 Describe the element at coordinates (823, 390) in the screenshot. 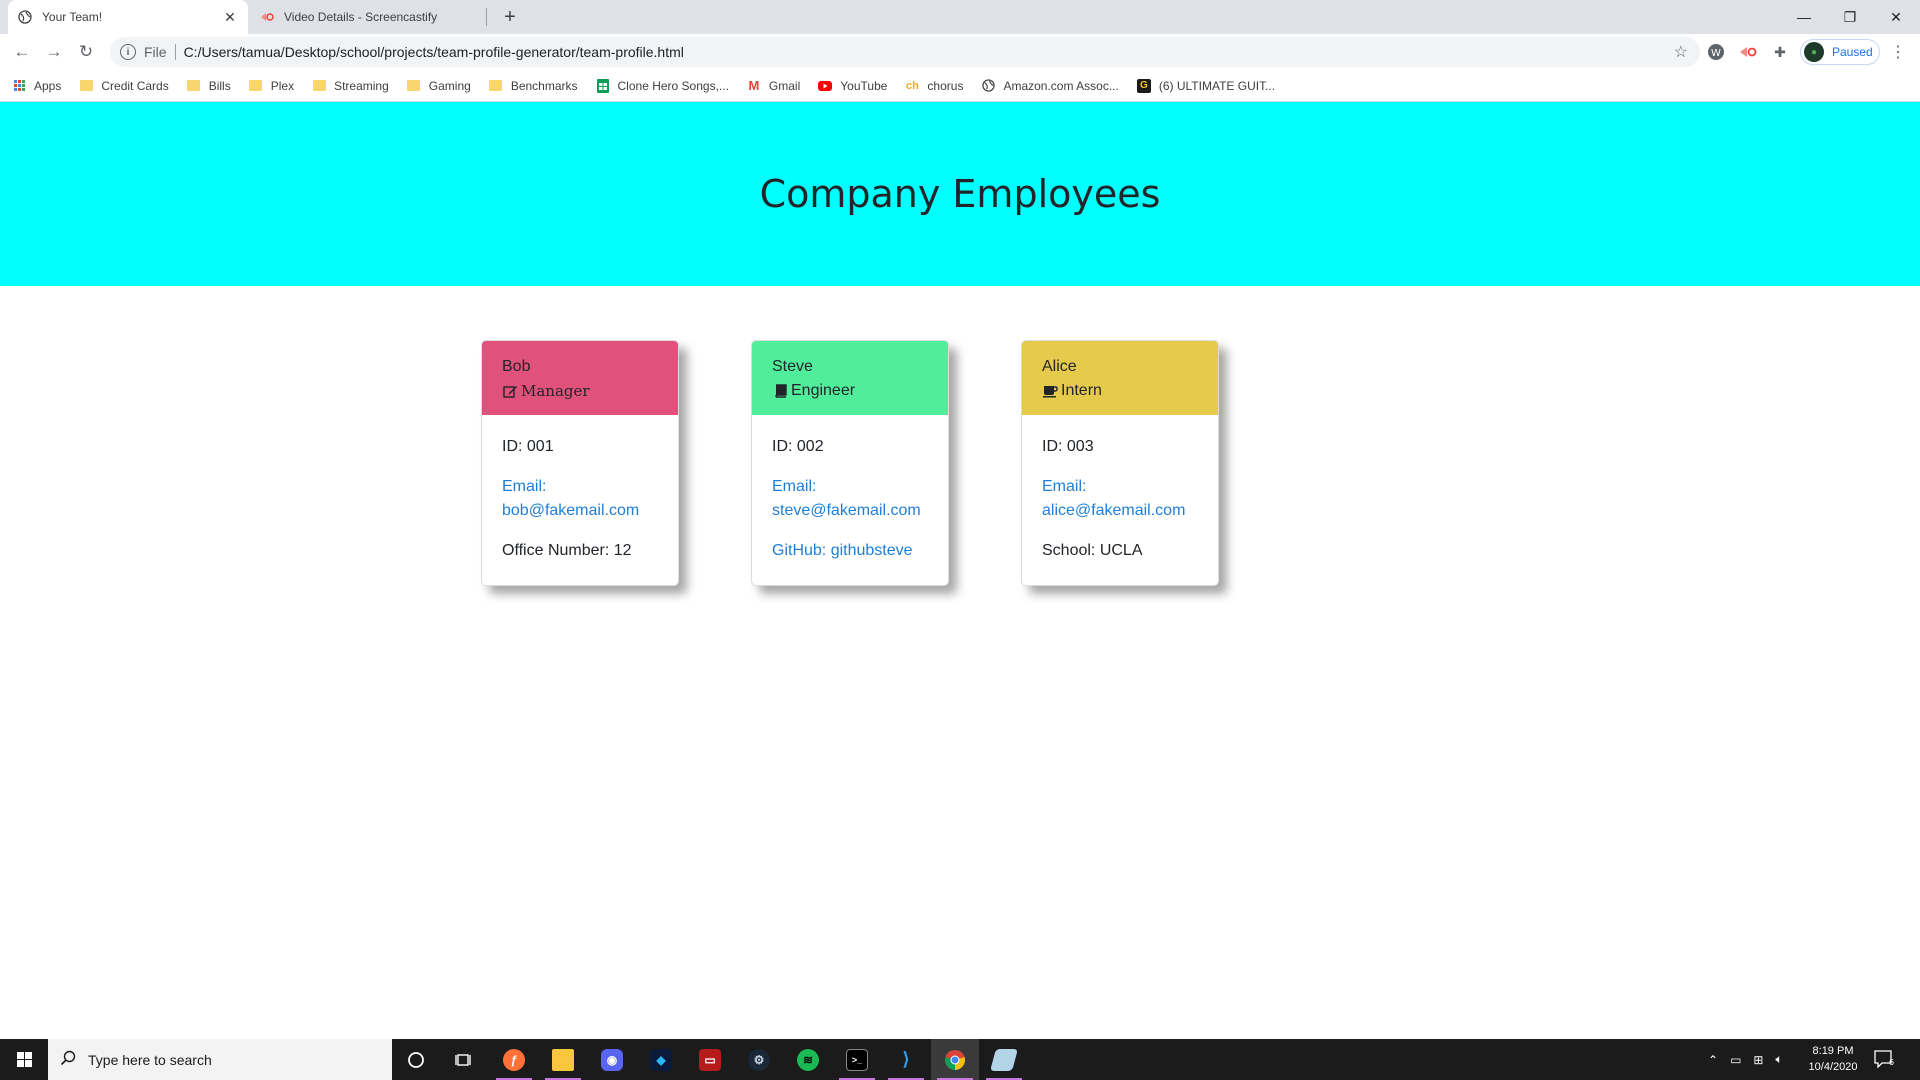

I see `role-label: Engineer` at that location.